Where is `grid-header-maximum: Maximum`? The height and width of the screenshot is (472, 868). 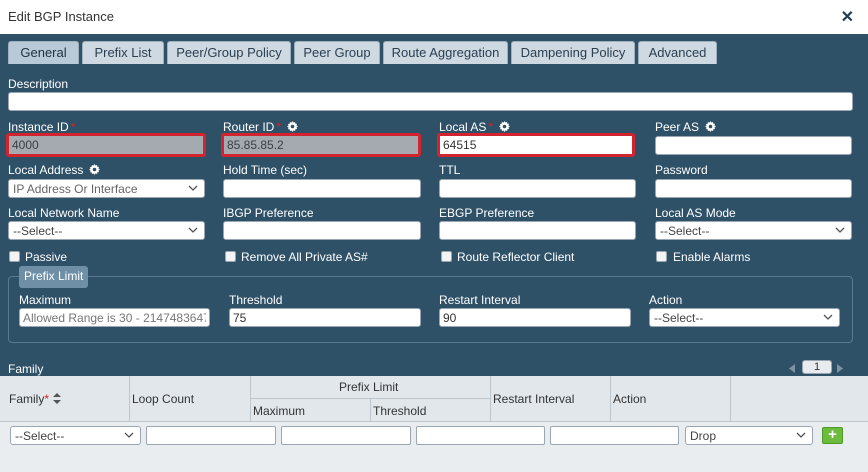 grid-header-maximum: Maximum is located at coordinates (311, 410).